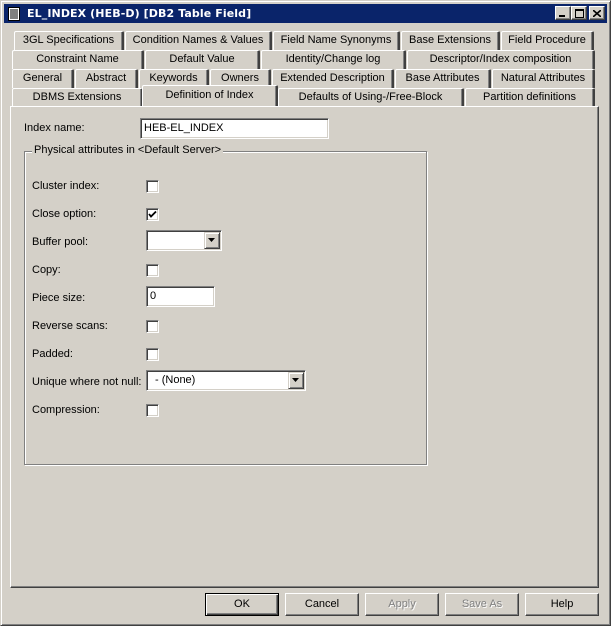 The width and height of the screenshot is (611, 626). I want to click on maximize-button, so click(579, 13).